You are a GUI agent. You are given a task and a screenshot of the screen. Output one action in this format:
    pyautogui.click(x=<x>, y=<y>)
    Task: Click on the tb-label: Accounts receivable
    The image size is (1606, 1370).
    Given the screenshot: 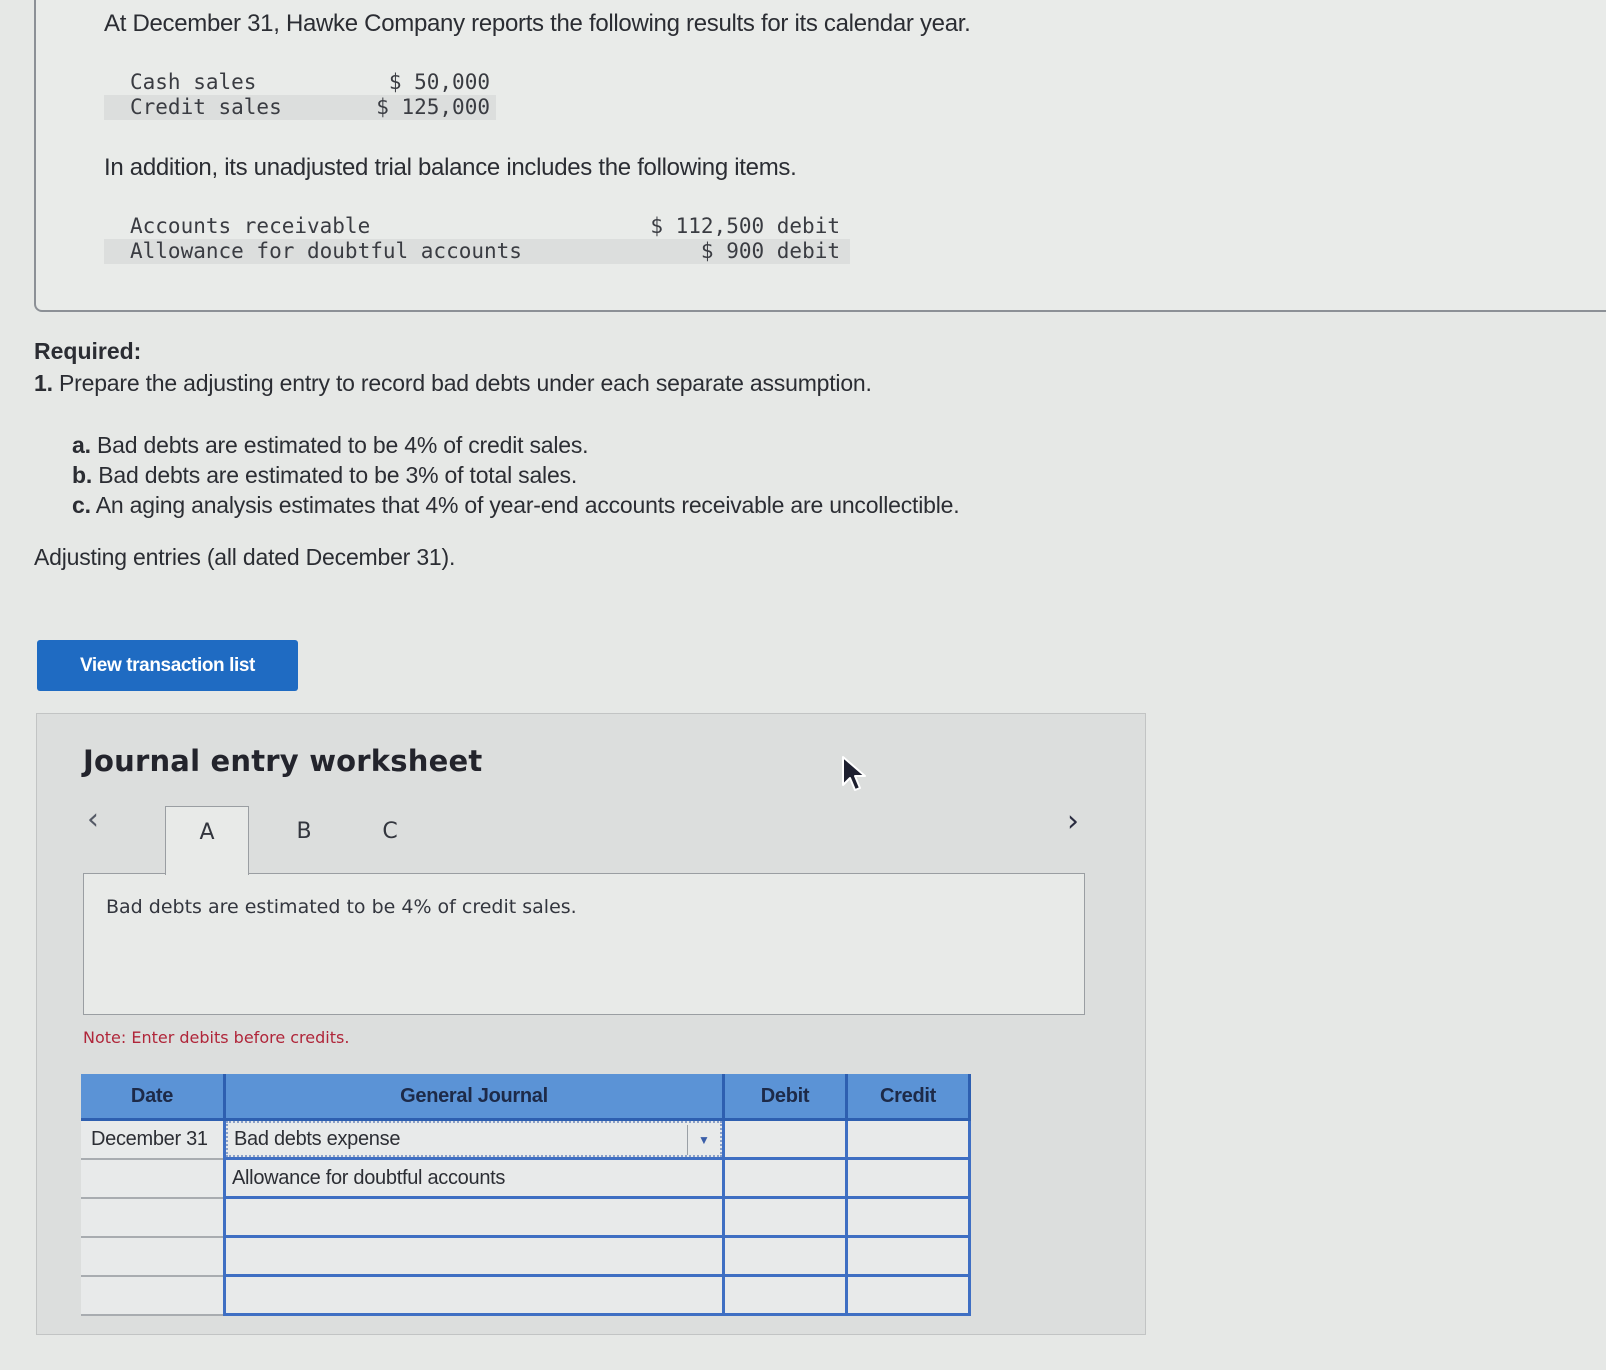 What is the action you would take?
    pyautogui.click(x=250, y=226)
    